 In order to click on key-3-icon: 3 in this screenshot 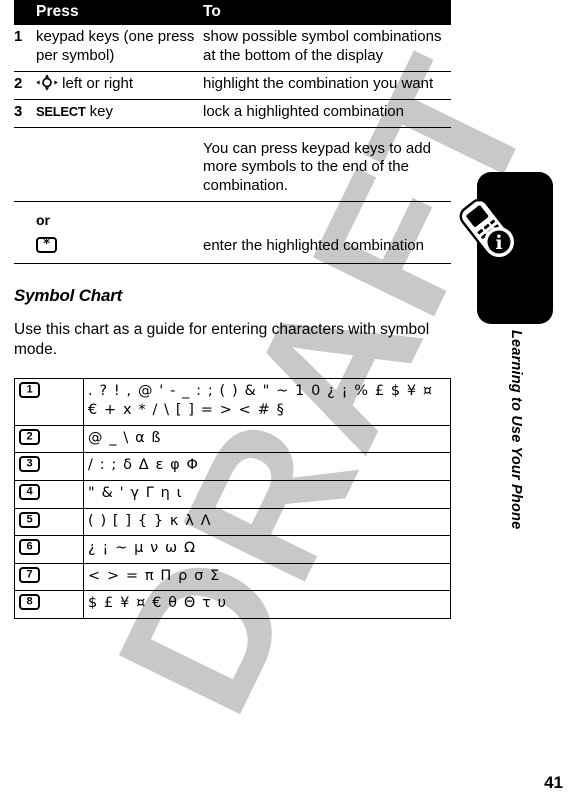, I will do `click(29, 464)`.